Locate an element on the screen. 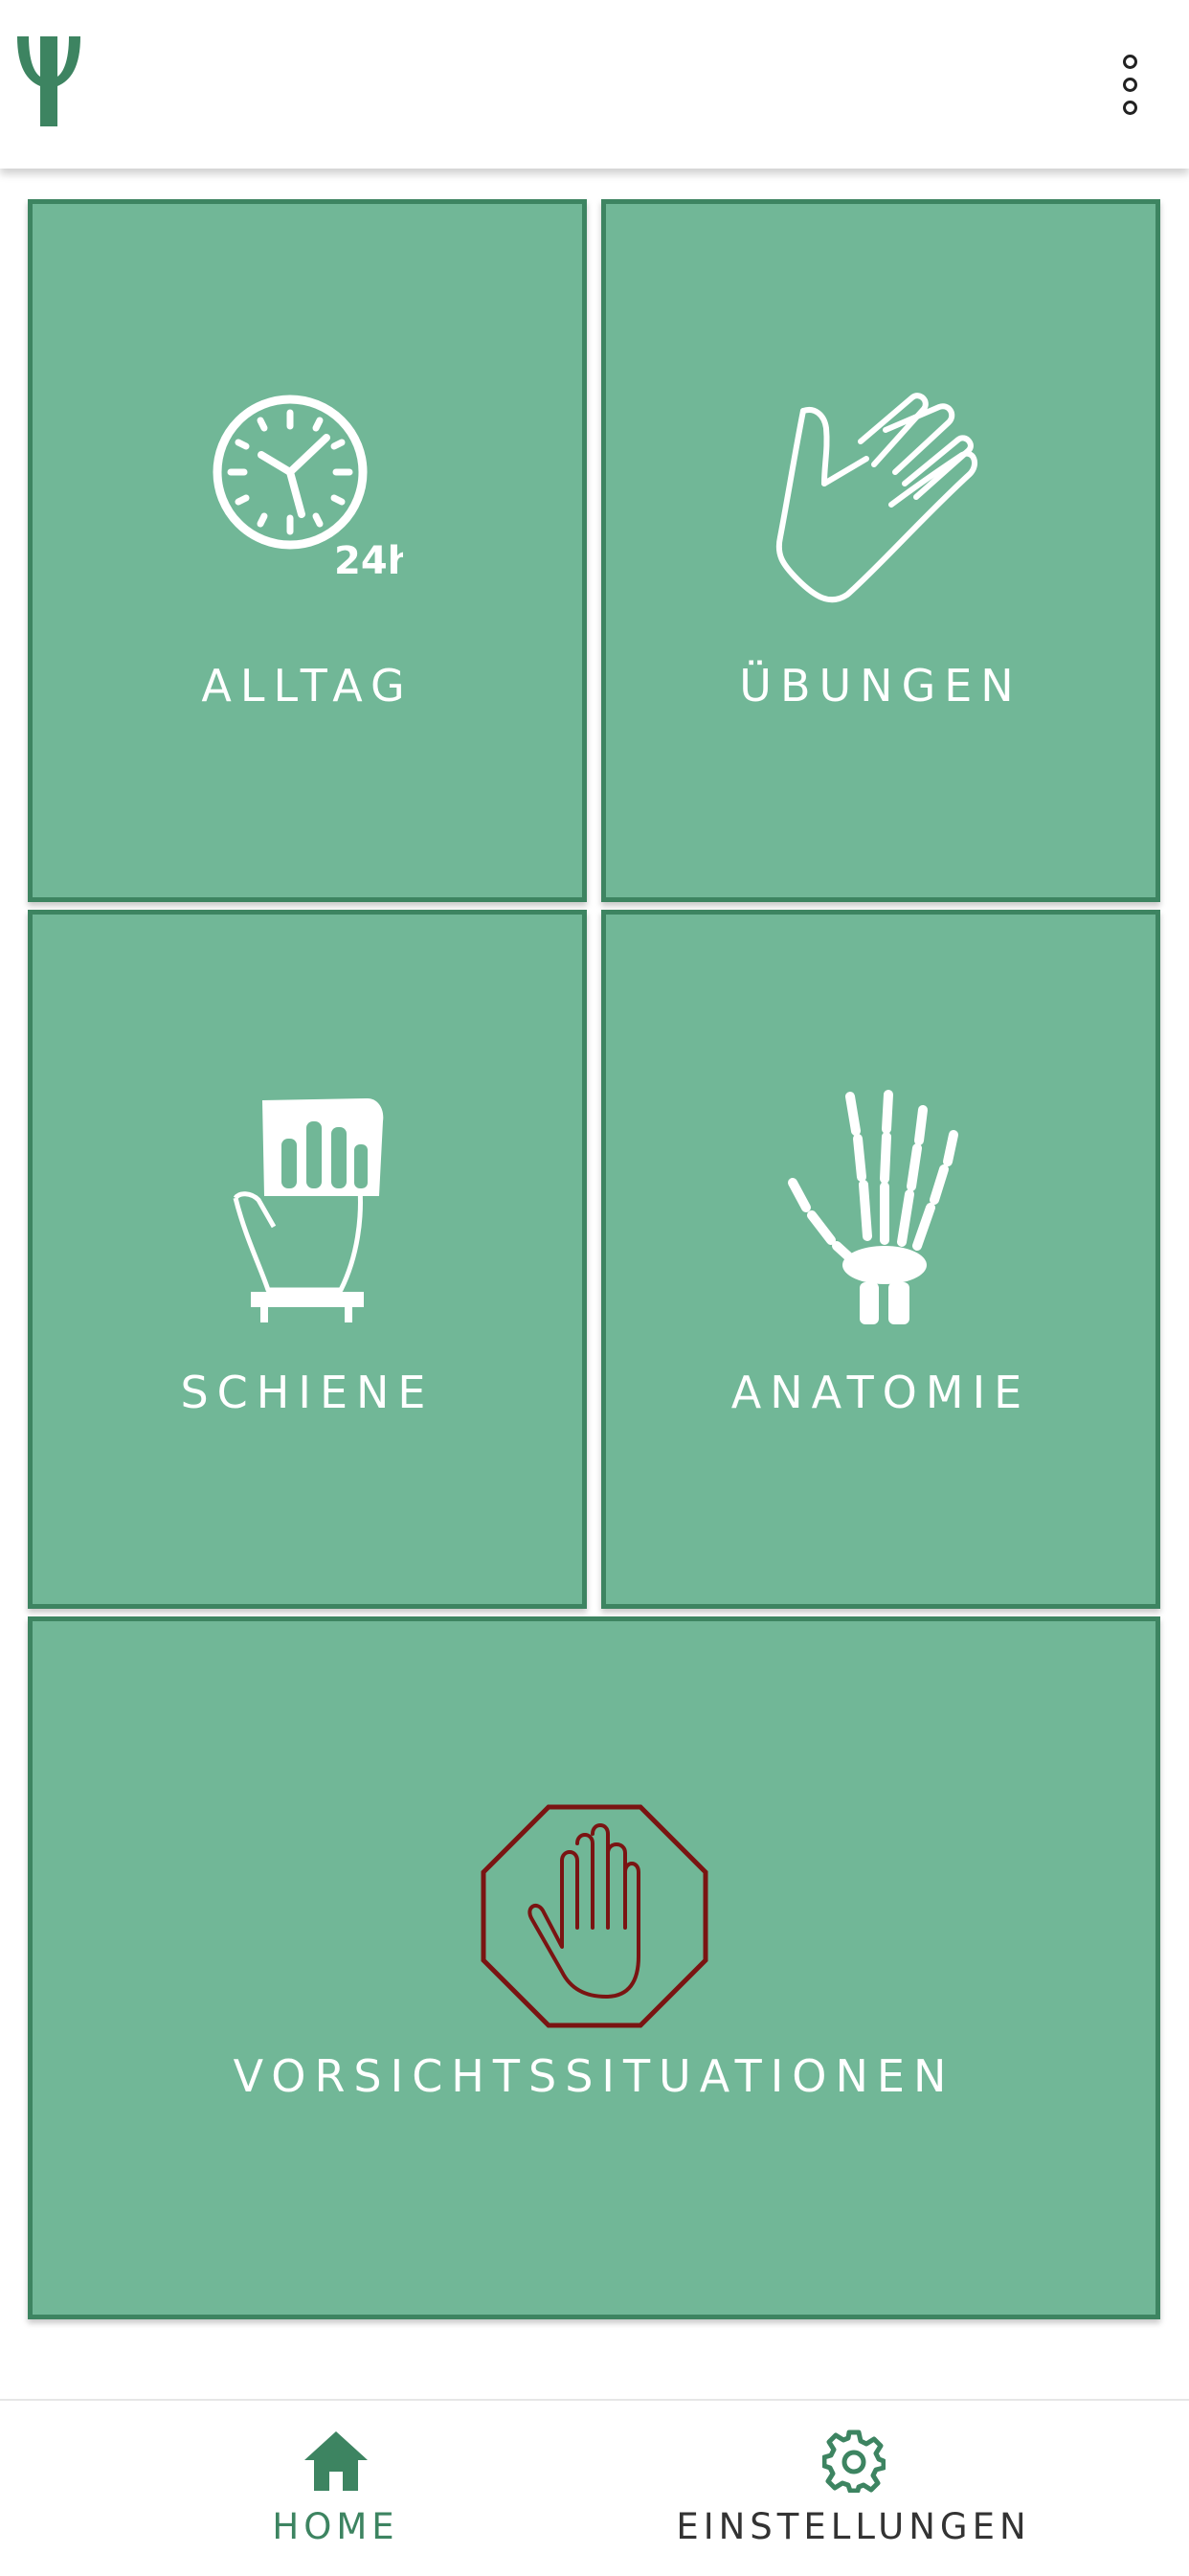  tile-alltag: 24h ALLTAG is located at coordinates (307, 550).